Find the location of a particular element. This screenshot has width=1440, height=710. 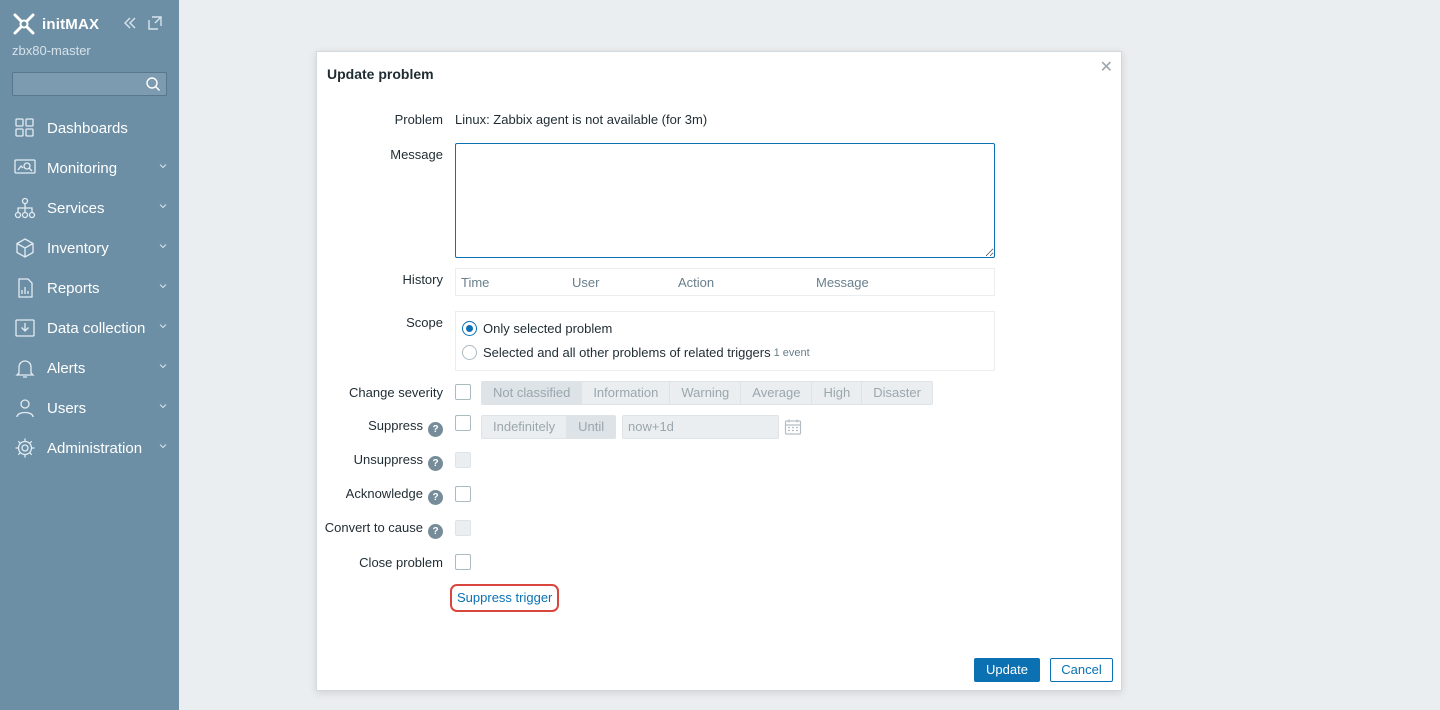

close-problem-label: Close problem is located at coordinates (401, 562).